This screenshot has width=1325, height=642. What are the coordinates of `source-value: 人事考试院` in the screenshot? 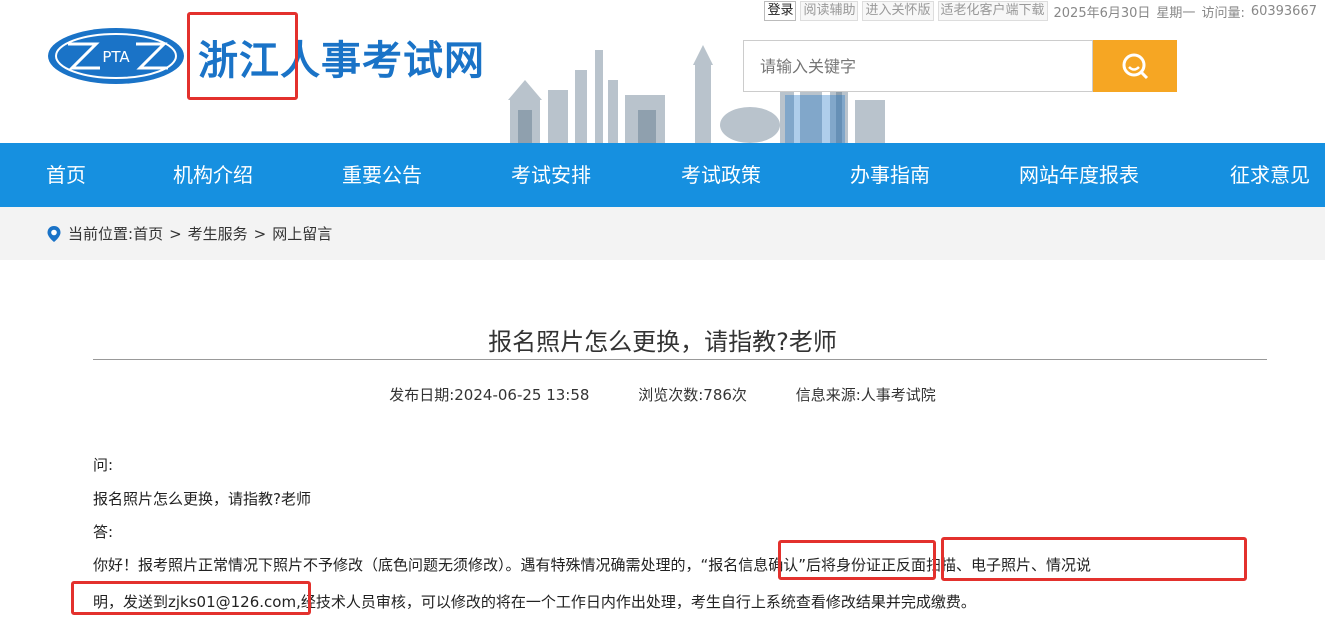 It's located at (898, 395).